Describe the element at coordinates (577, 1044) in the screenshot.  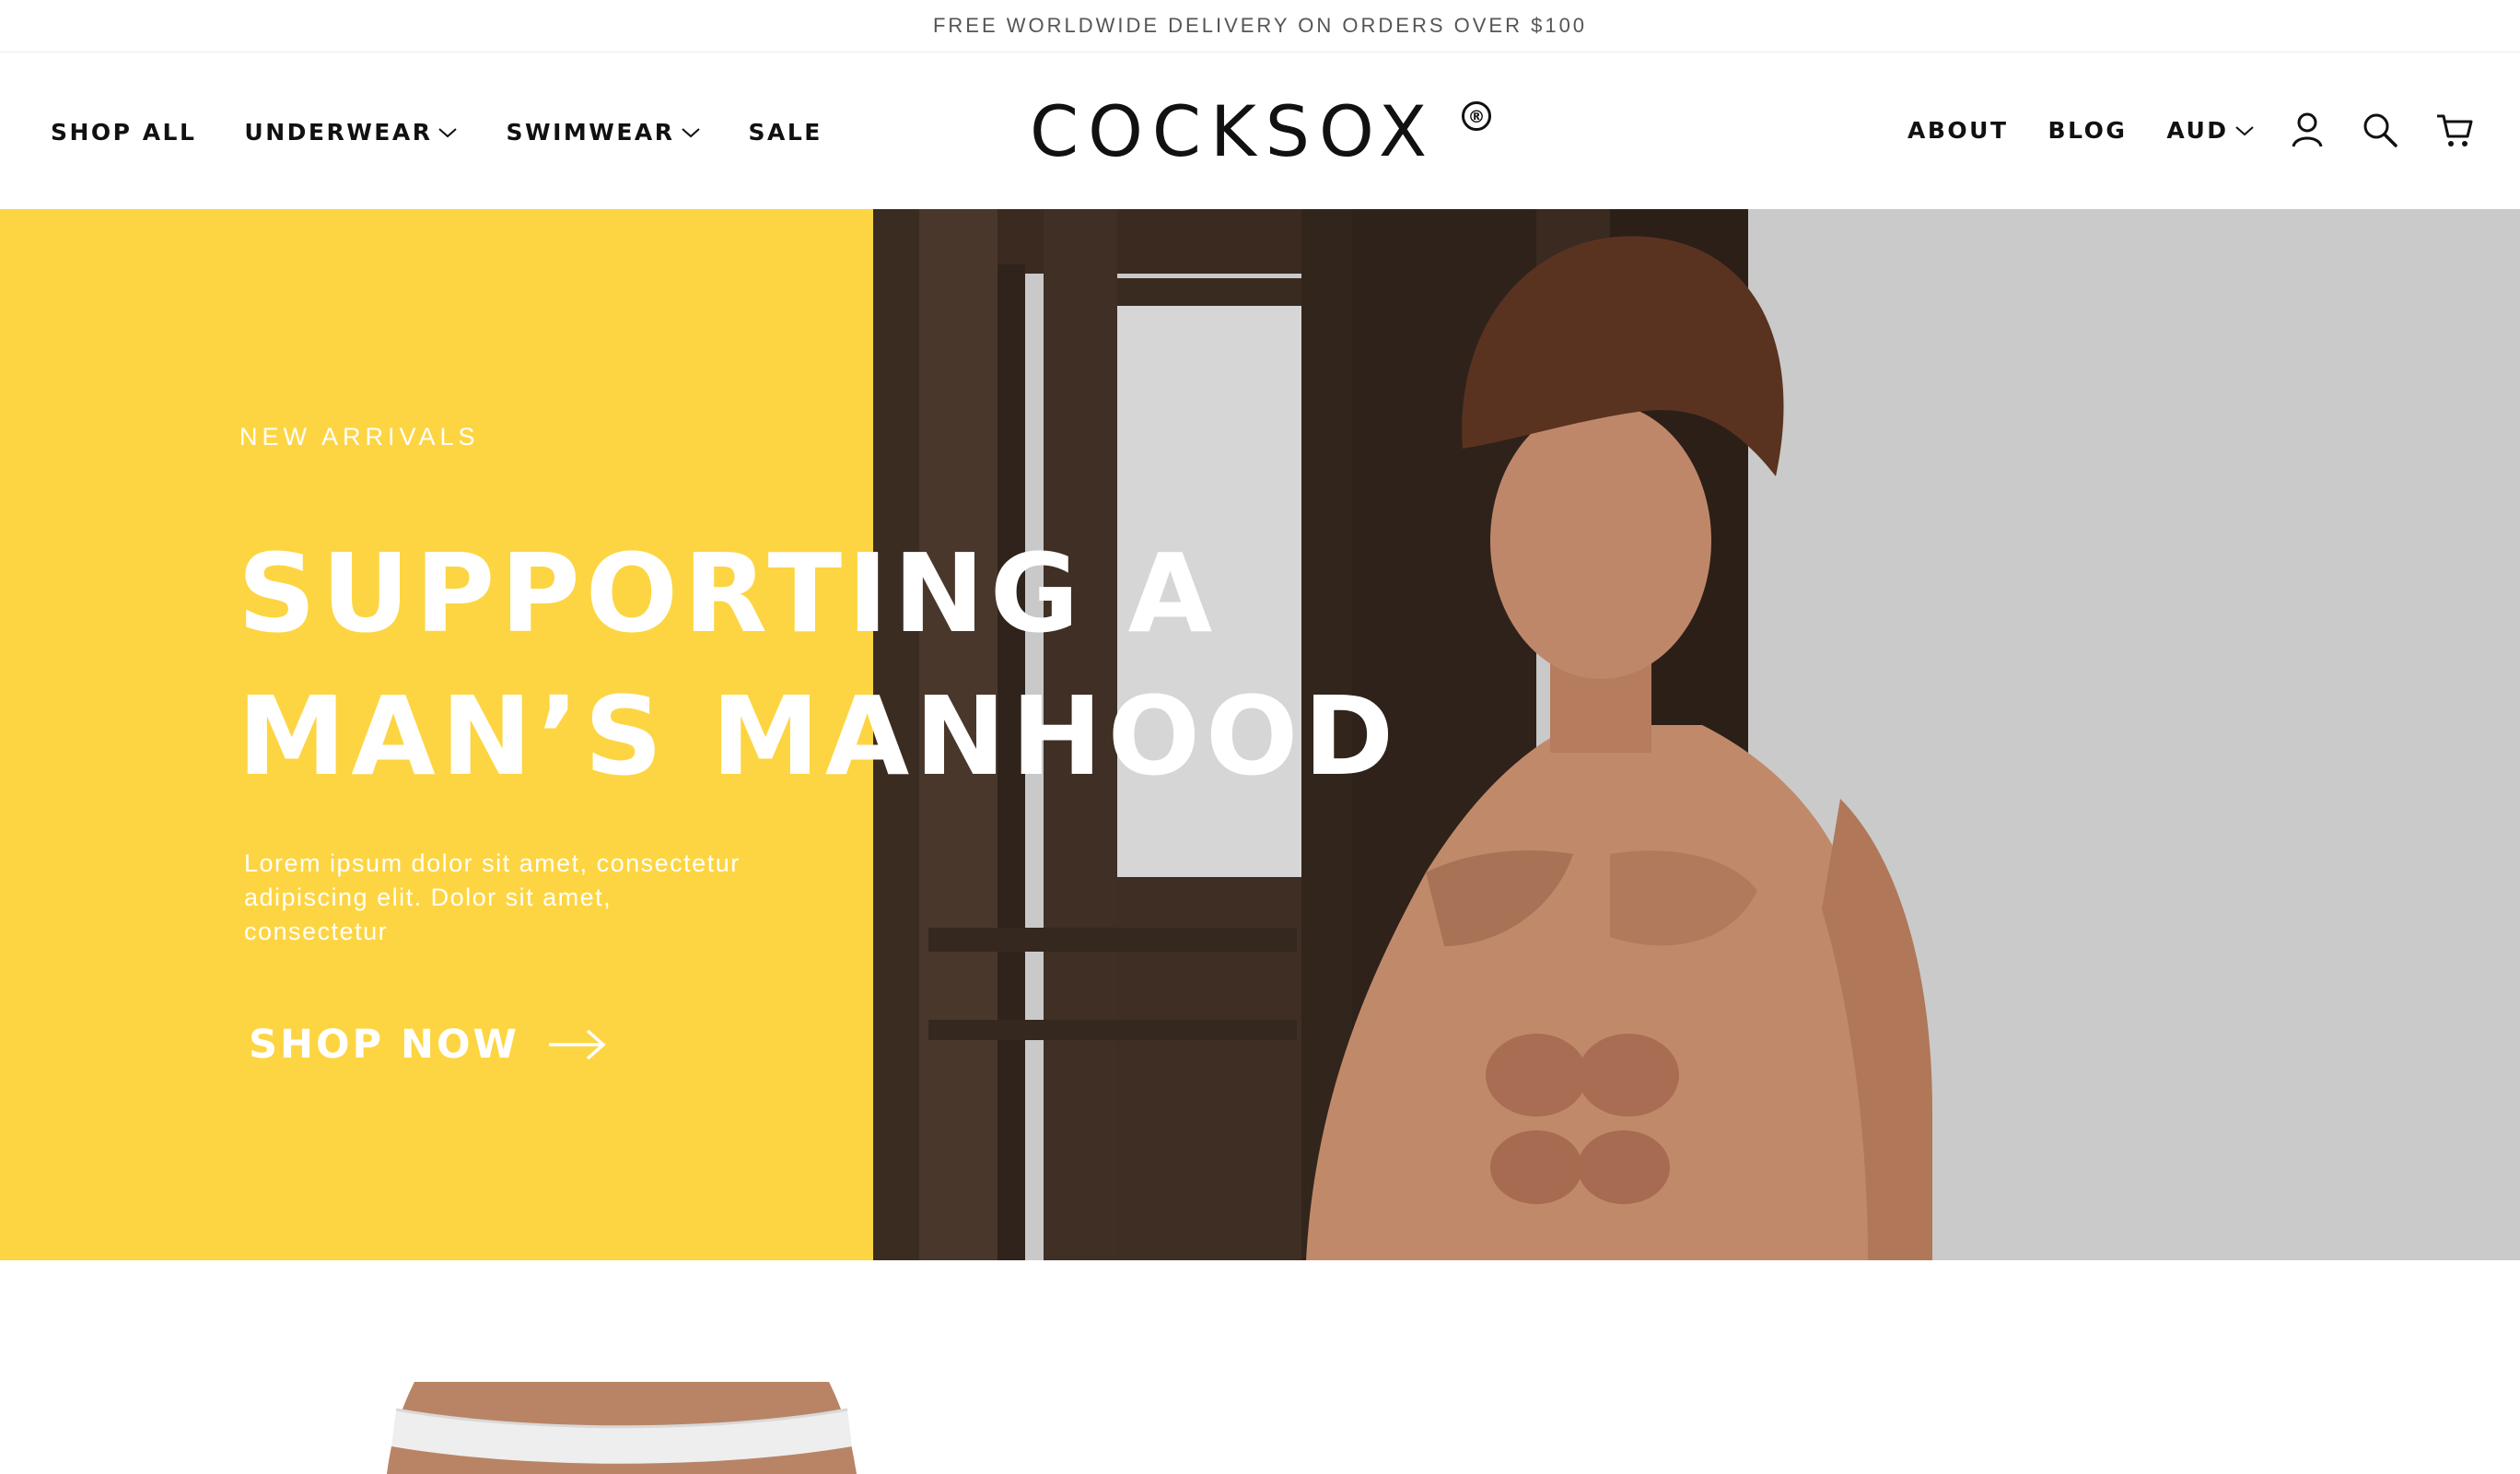
I see `arrow-right-icon` at that location.